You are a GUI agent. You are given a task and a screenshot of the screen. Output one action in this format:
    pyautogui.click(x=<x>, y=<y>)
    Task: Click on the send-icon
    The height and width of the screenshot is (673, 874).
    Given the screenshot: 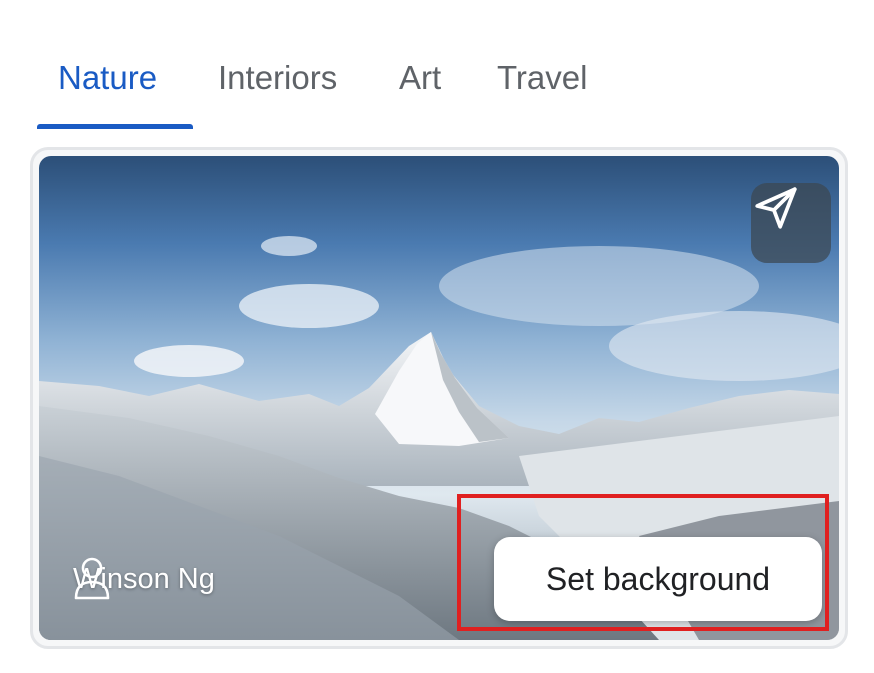 What is the action you would take?
    pyautogui.click(x=776, y=208)
    